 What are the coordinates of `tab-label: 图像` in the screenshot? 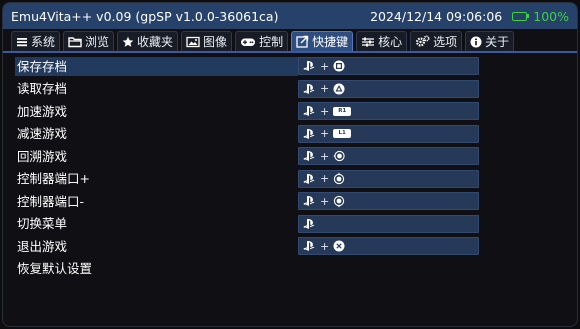 It's located at (215, 42).